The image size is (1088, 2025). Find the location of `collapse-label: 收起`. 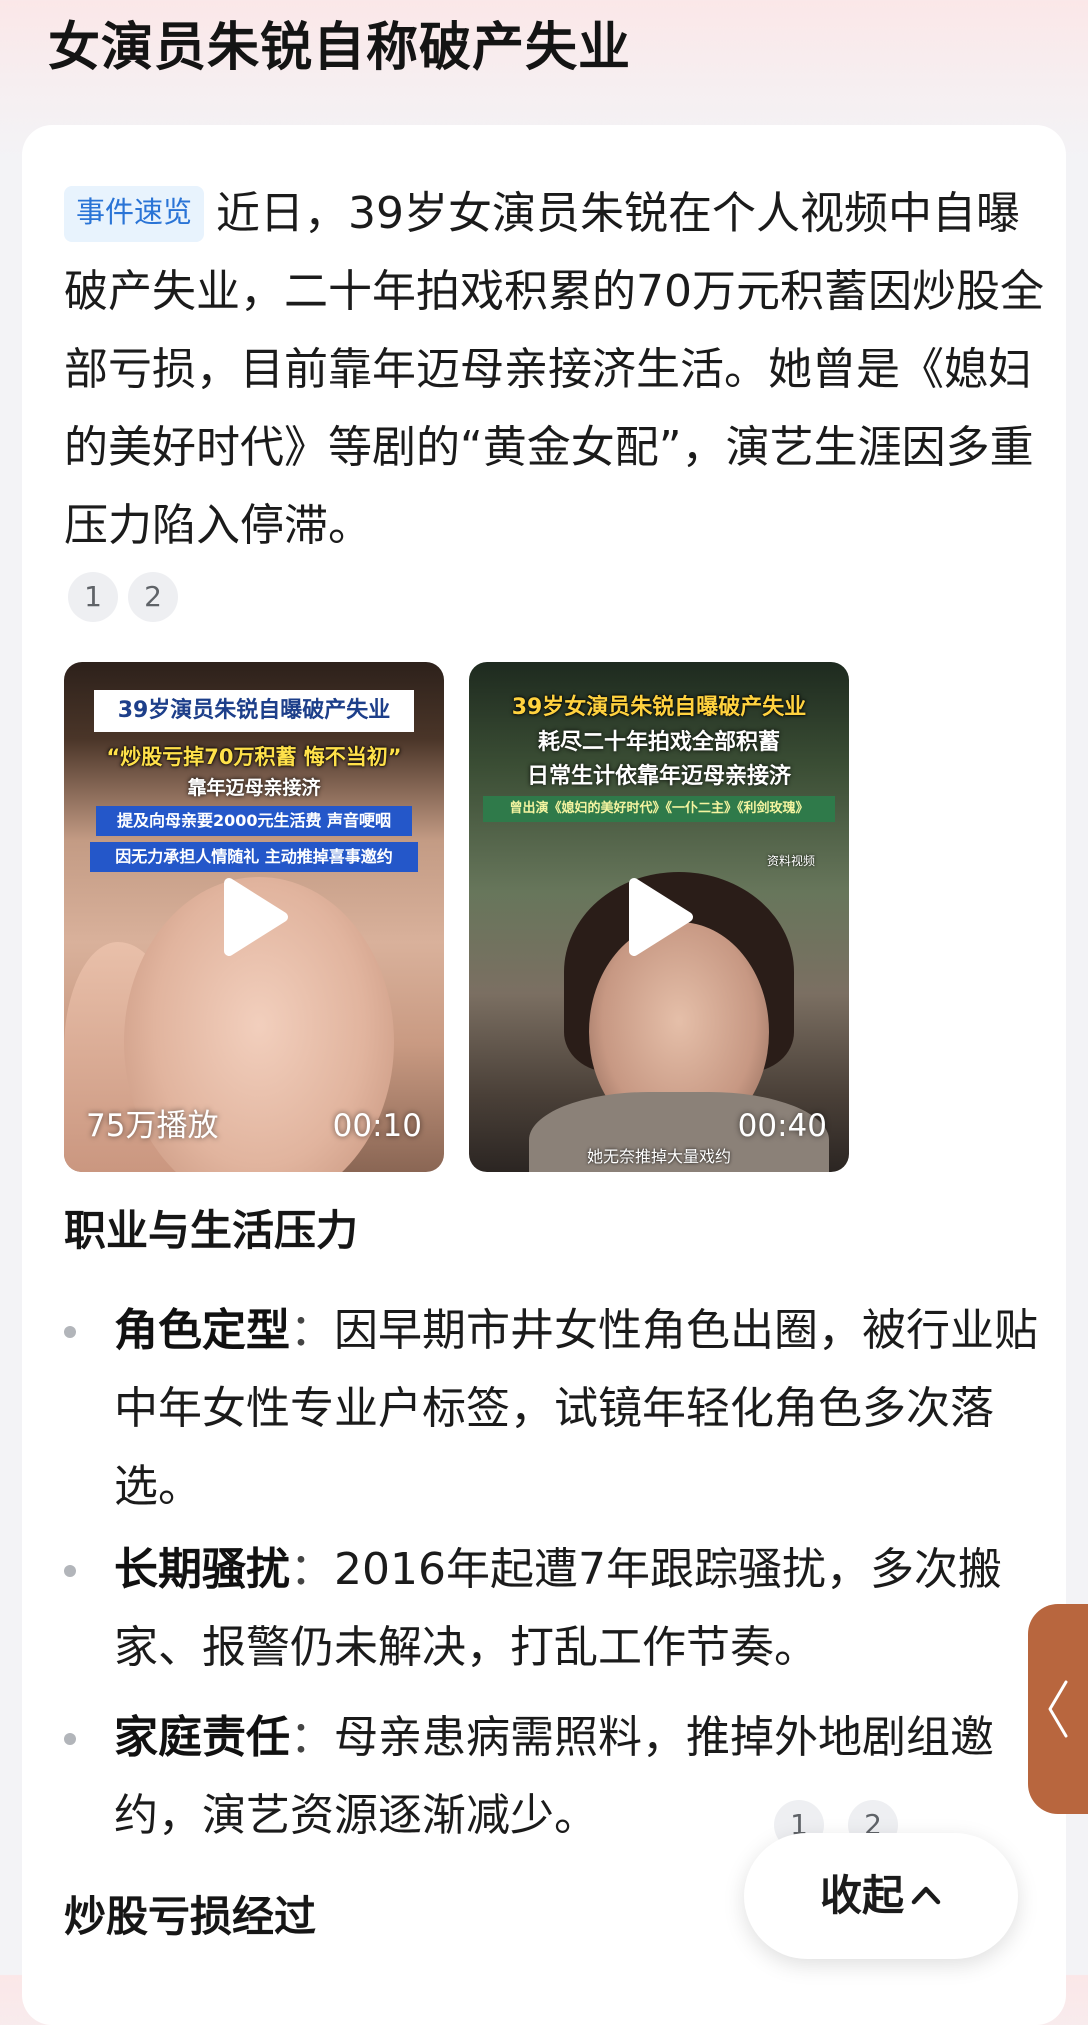

collapse-label: 收起 is located at coordinates (861, 1895).